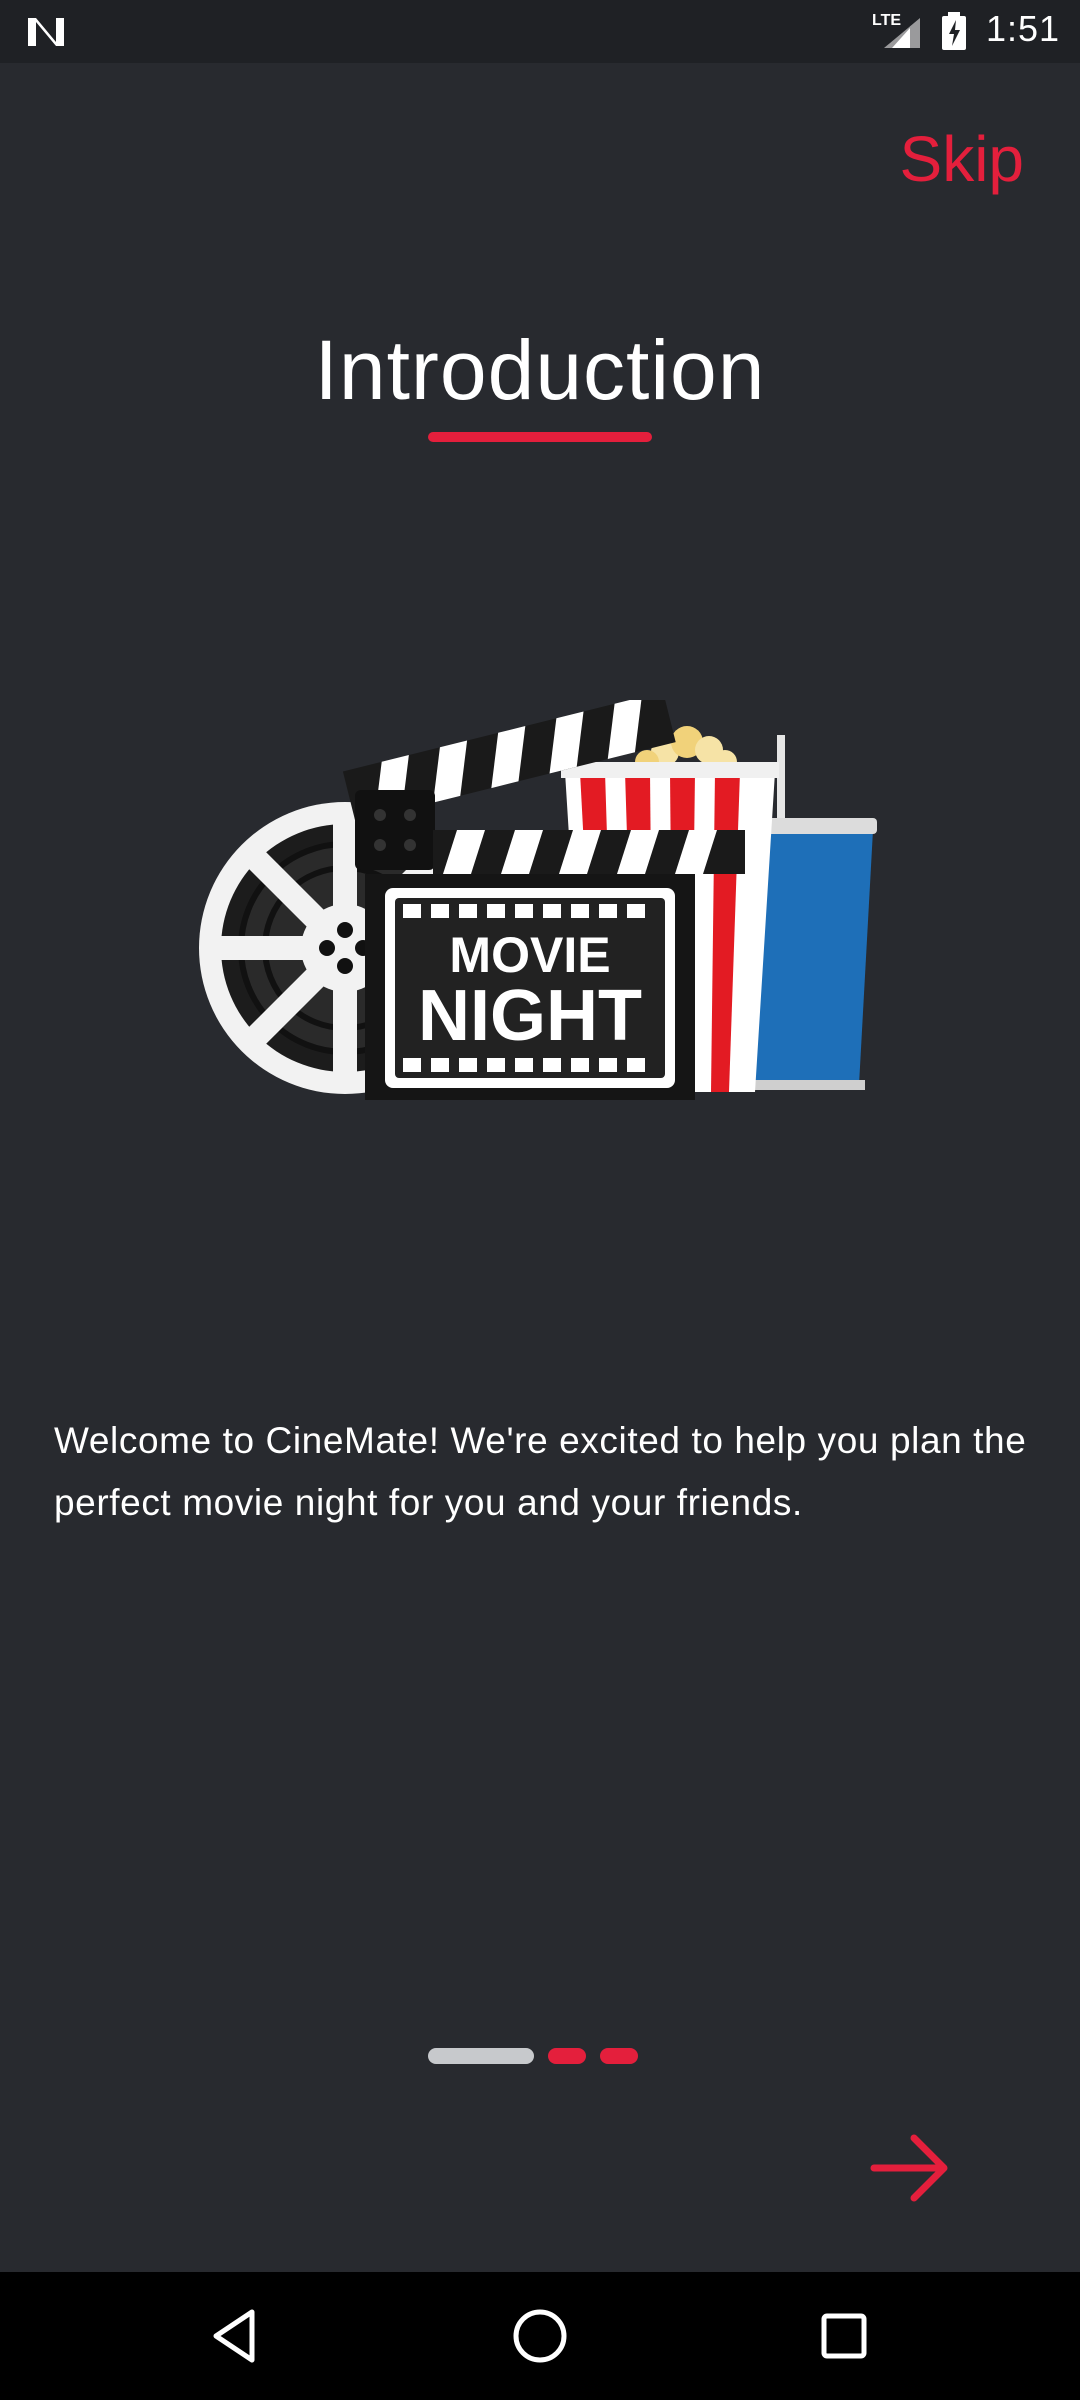  Describe the element at coordinates (902, 33) in the screenshot. I see `lte-signal-icon` at that location.